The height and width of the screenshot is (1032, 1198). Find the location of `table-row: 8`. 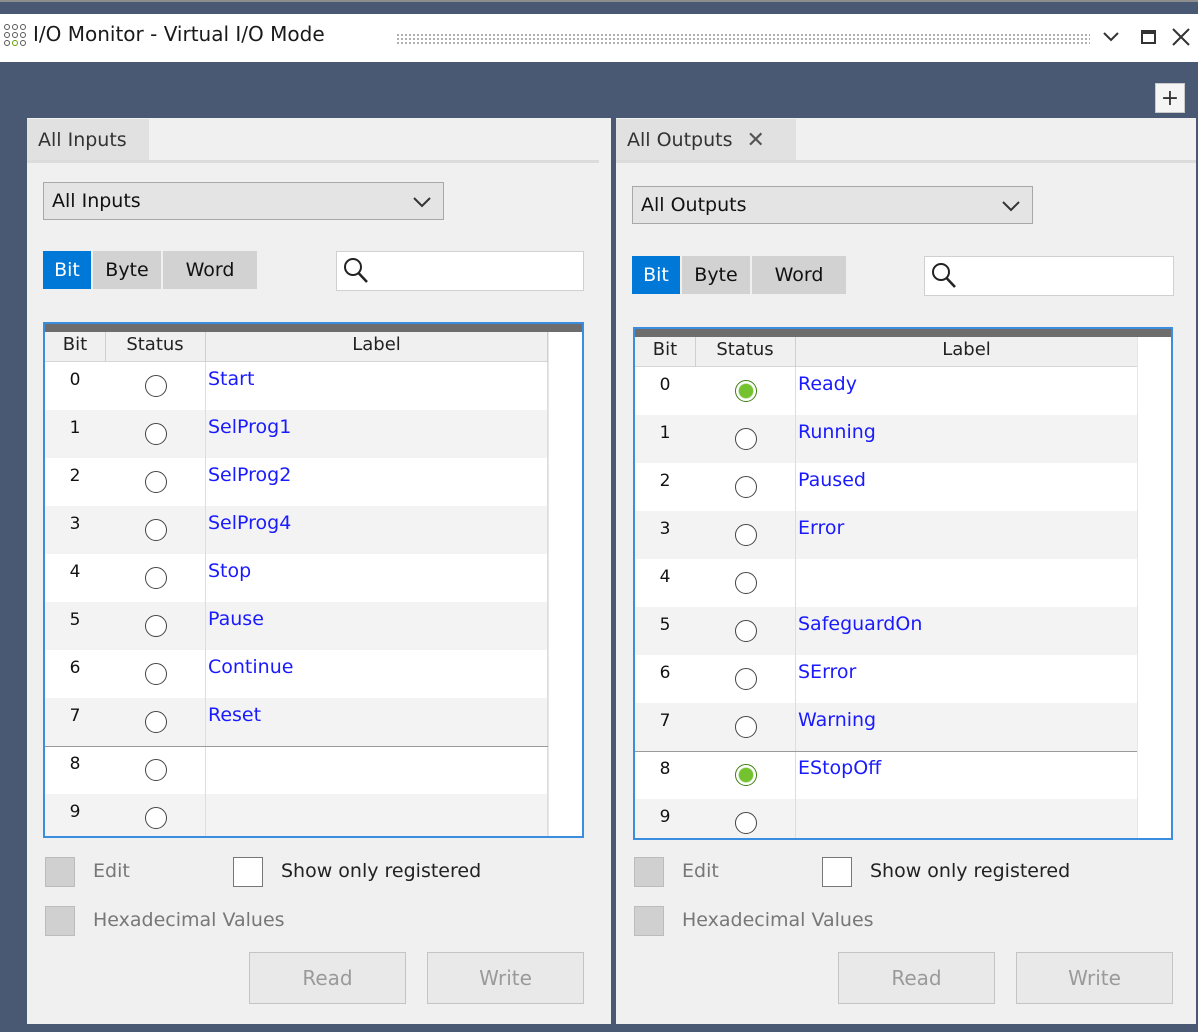

table-row: 8 is located at coordinates (296, 770).